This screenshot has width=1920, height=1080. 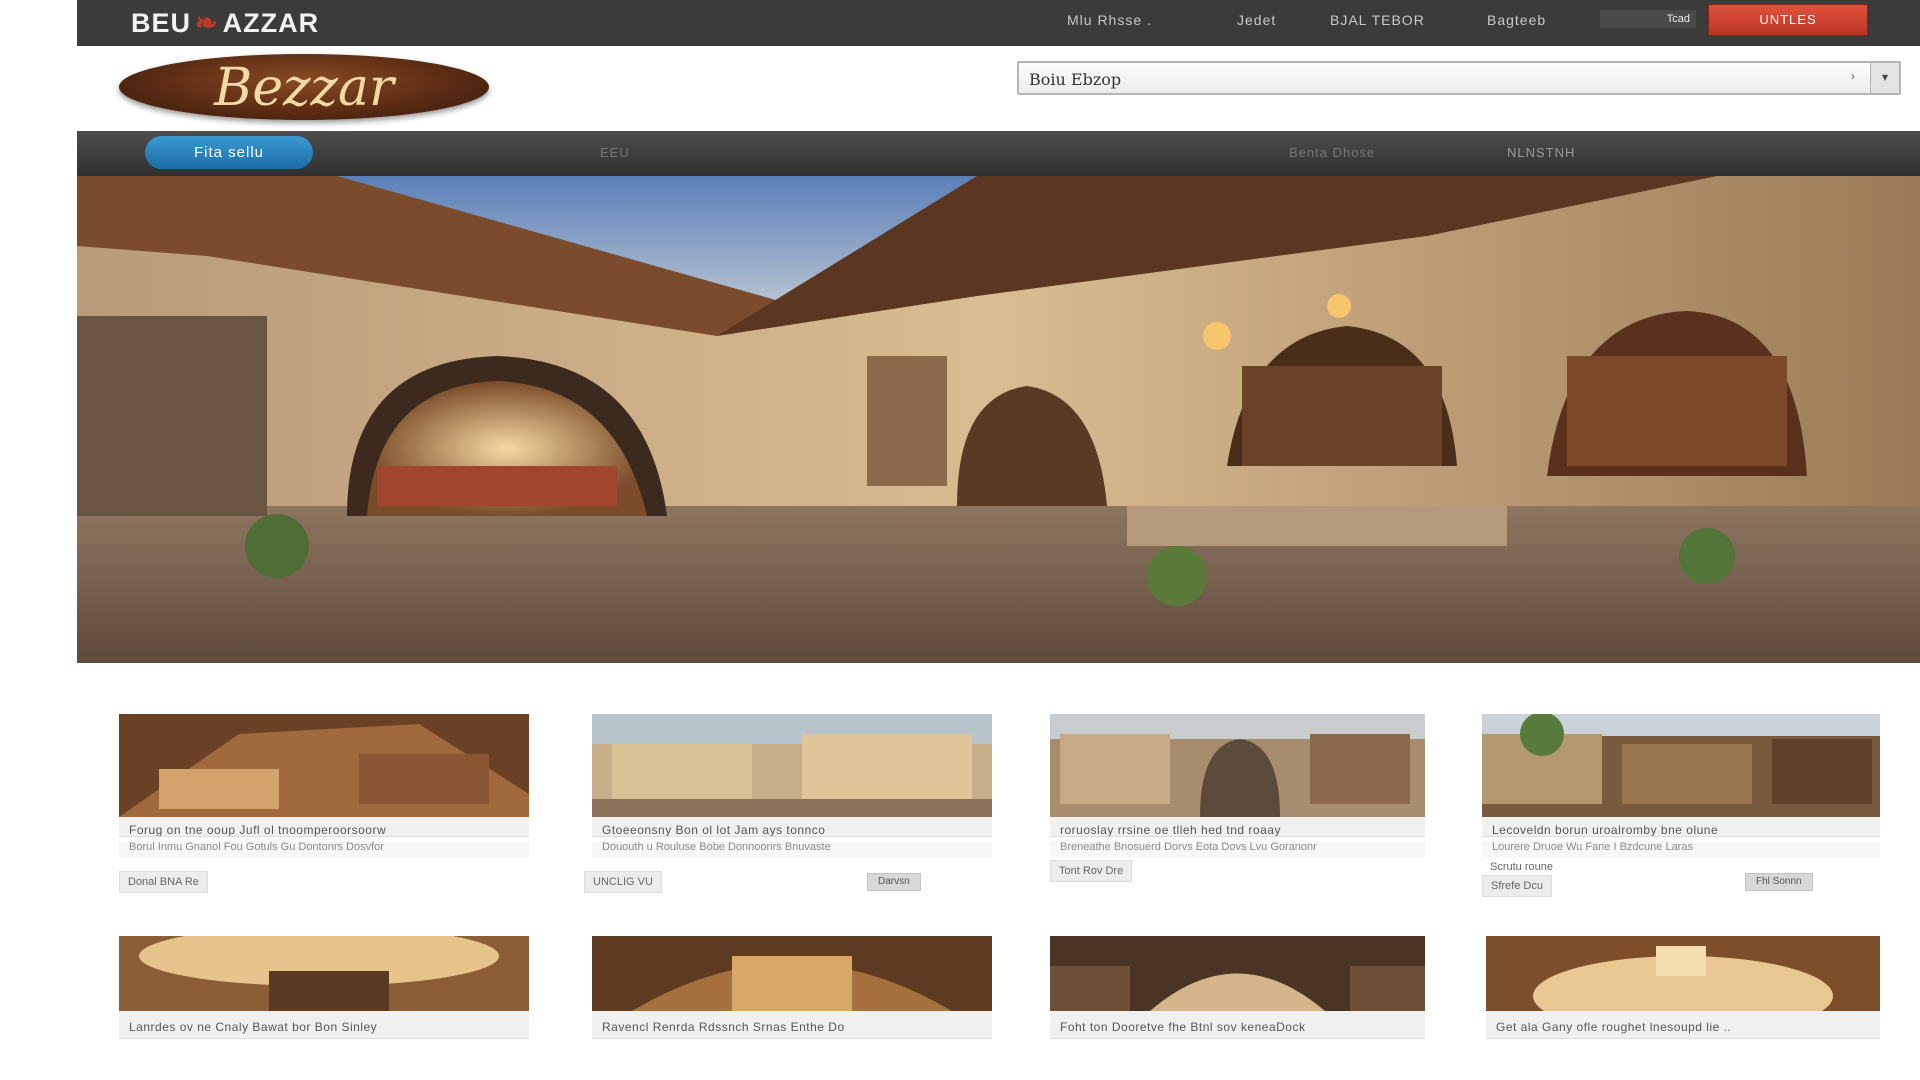 What do you see at coordinates (207, 23) in the screenshot?
I see `flame-icon: ❧` at bounding box center [207, 23].